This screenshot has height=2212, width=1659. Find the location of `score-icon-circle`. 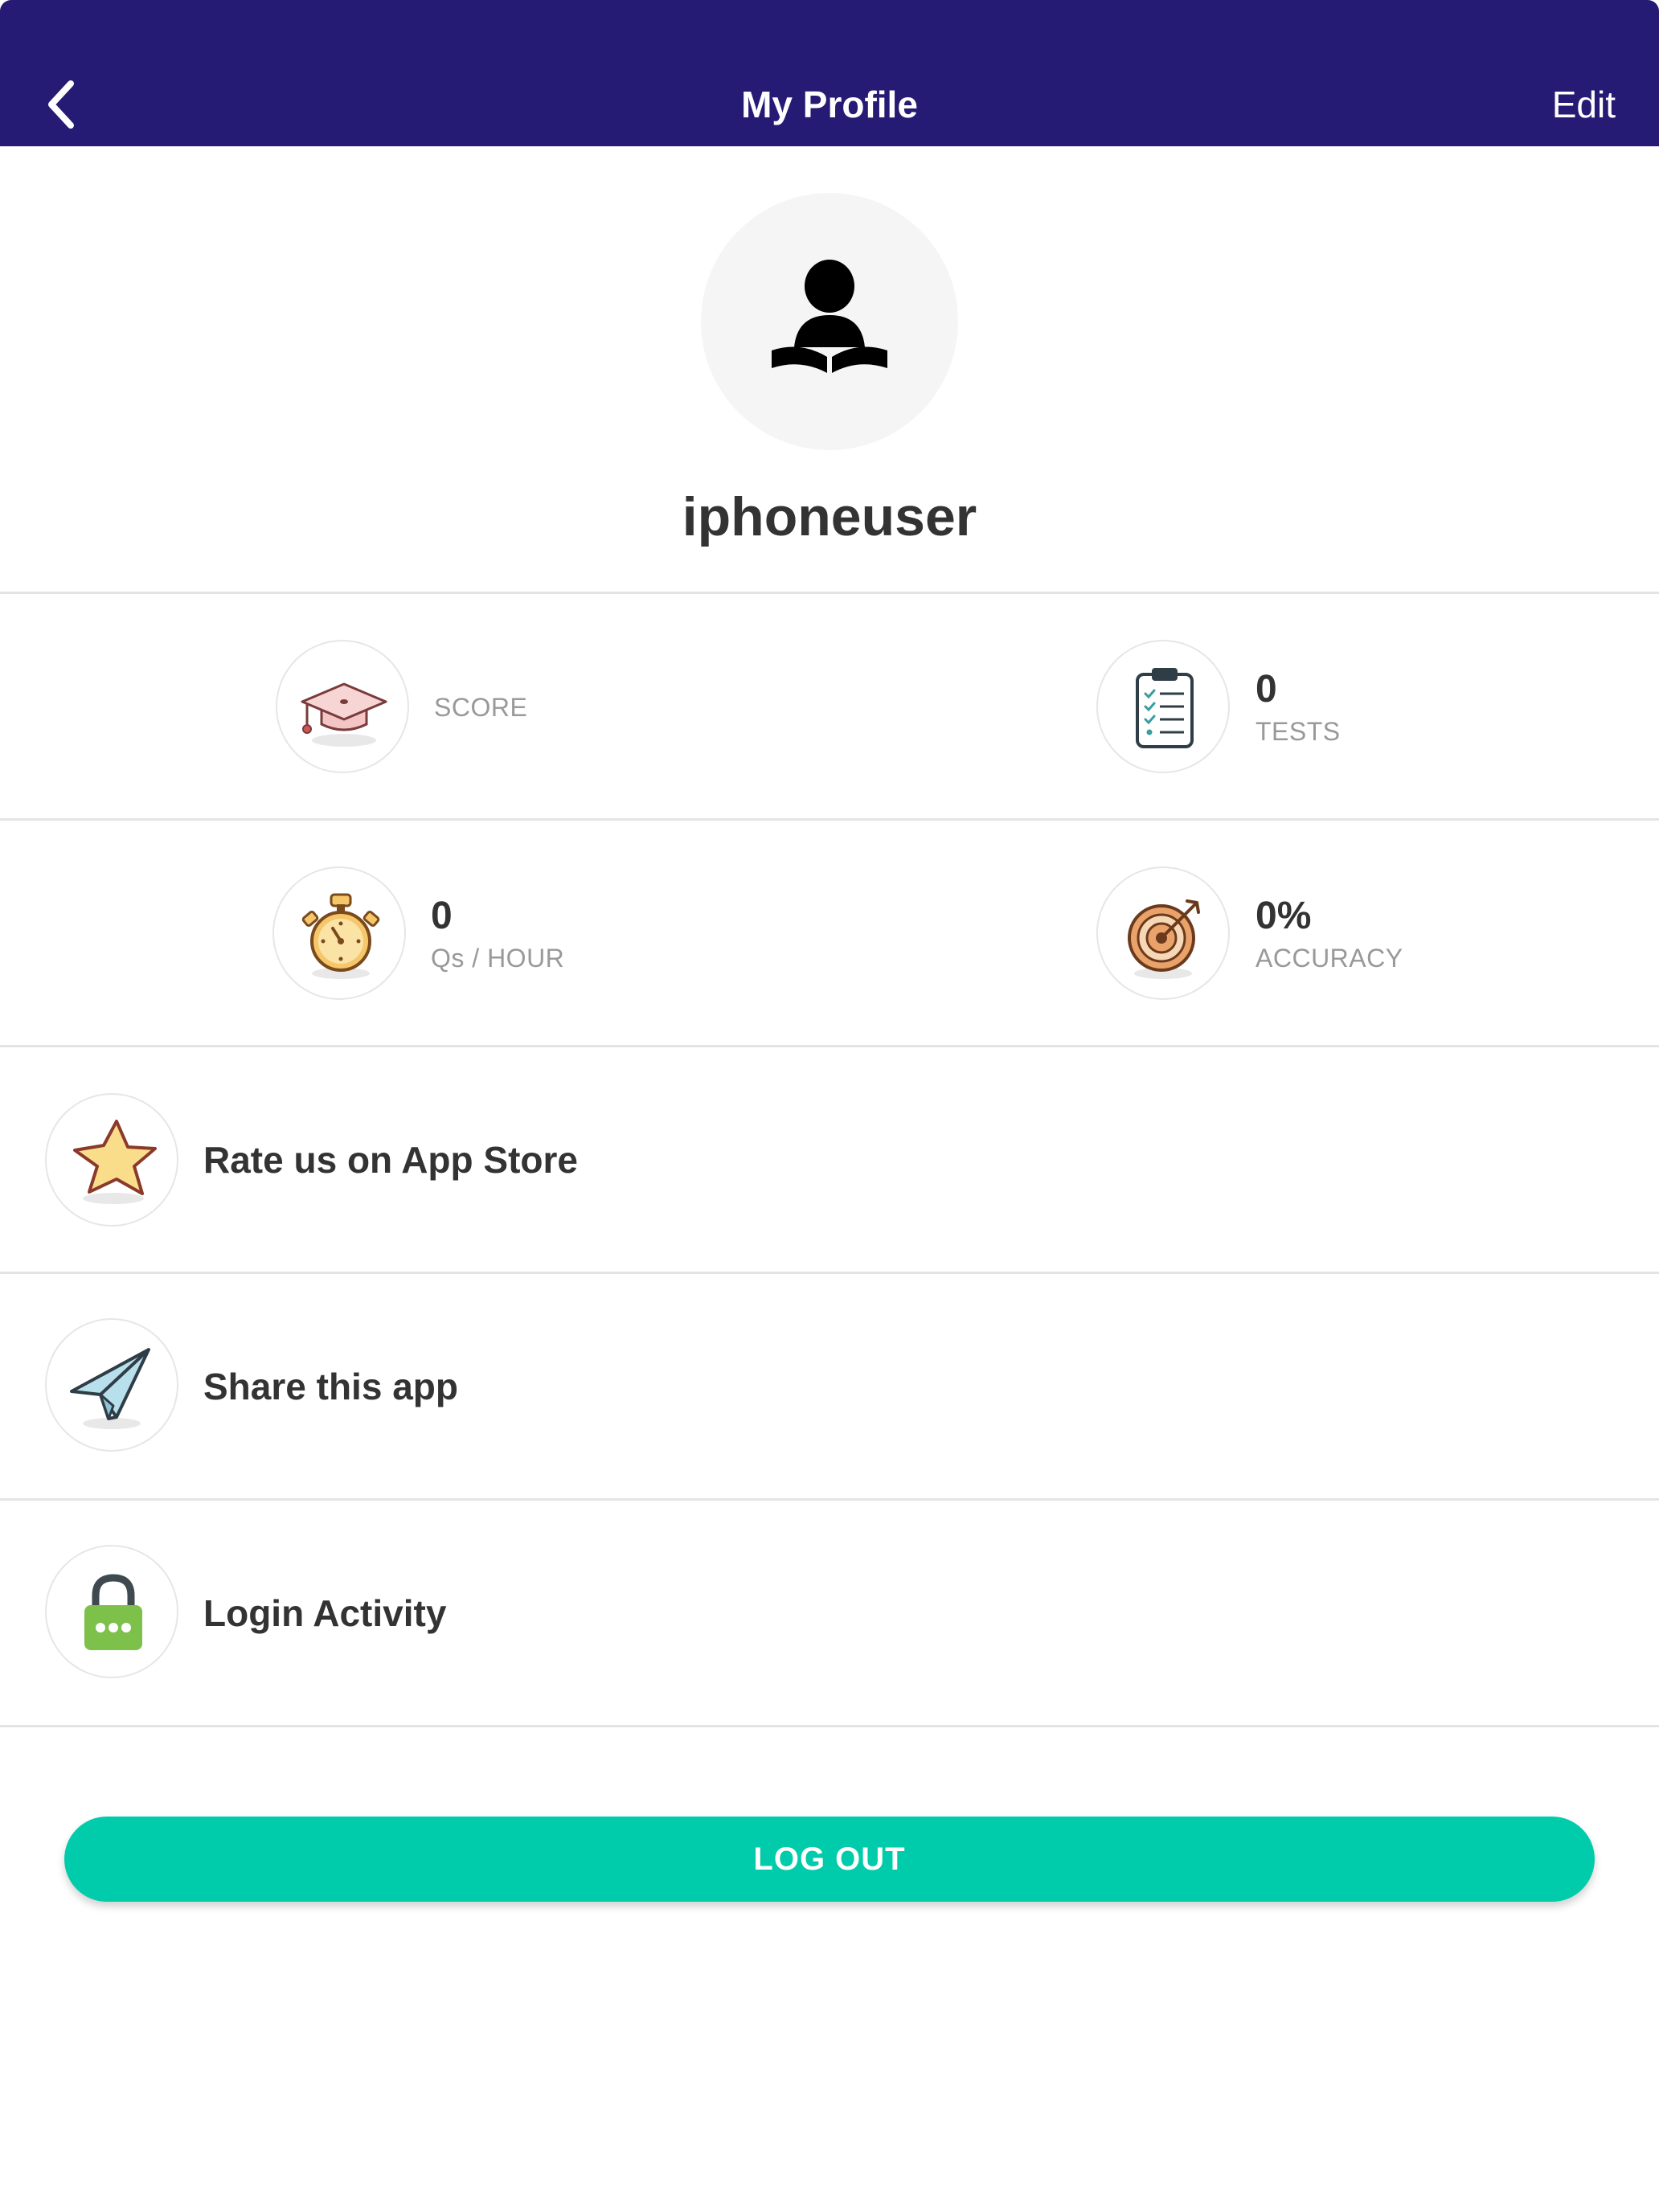

score-icon-circle is located at coordinates (342, 706).